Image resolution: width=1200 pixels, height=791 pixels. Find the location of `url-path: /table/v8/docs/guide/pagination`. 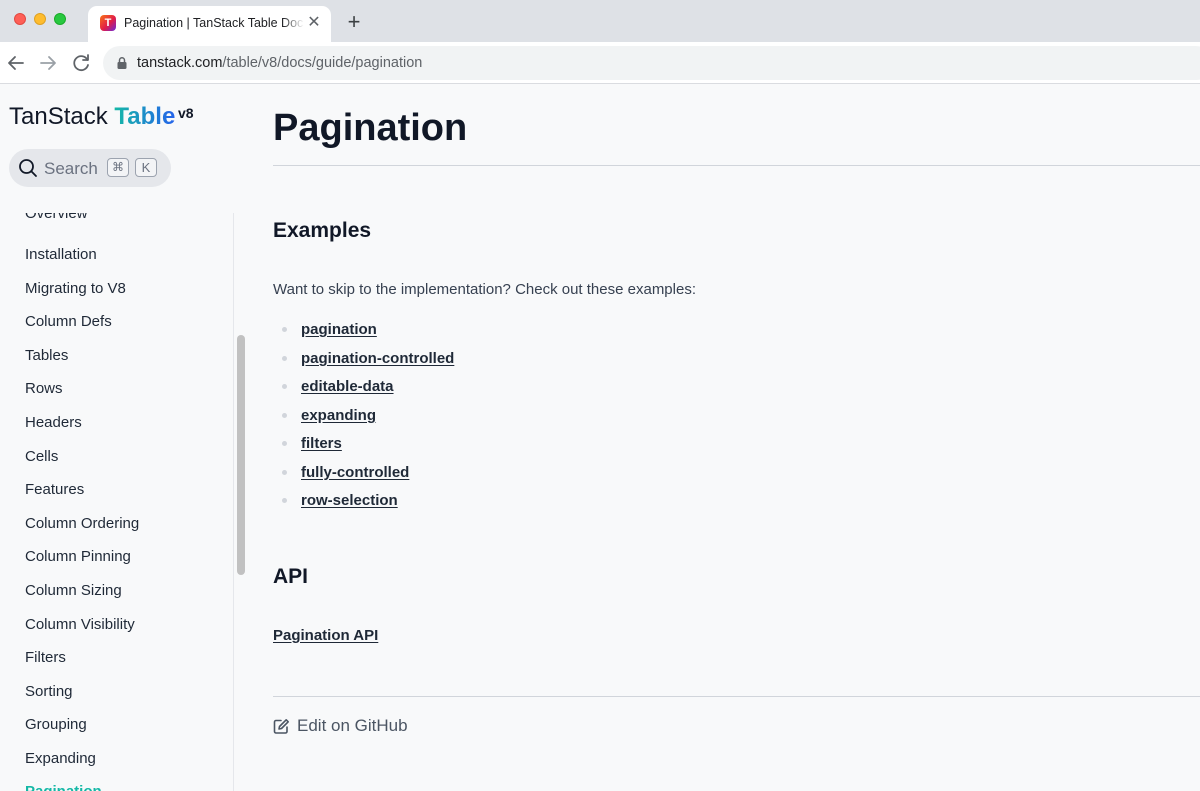

url-path: /table/v8/docs/guide/pagination is located at coordinates (322, 63).